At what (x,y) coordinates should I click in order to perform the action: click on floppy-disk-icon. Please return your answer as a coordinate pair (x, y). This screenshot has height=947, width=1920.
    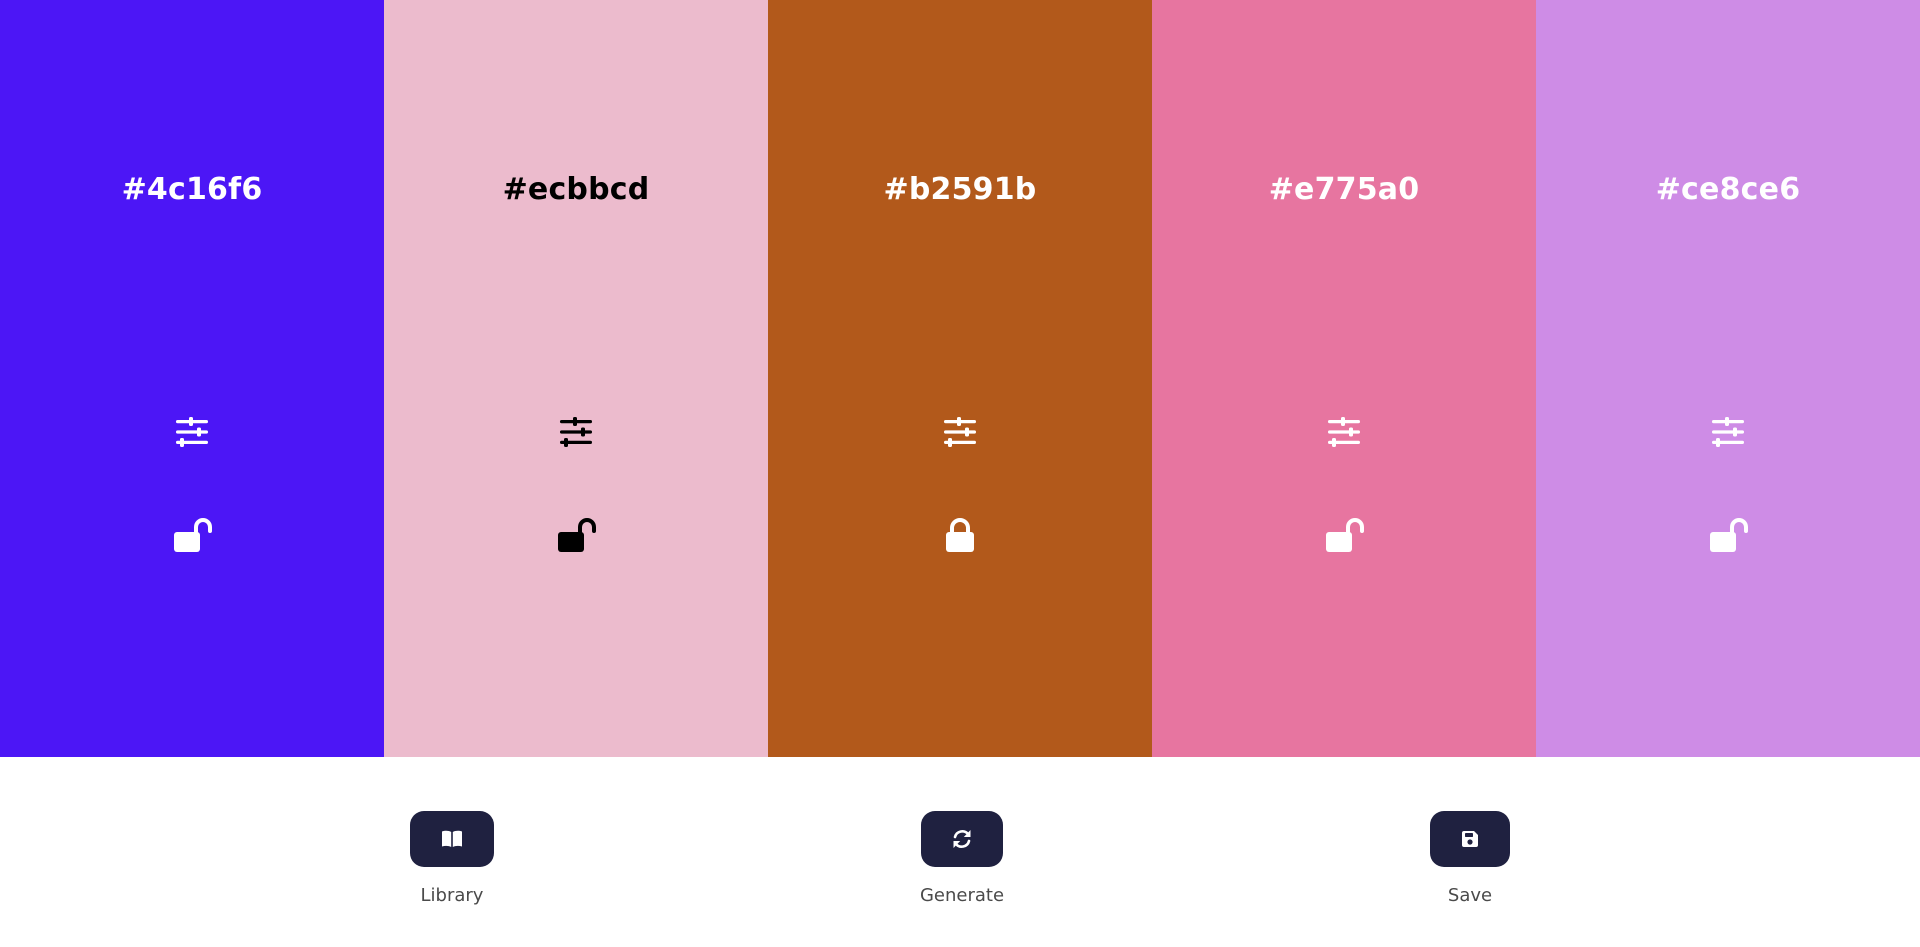
    Looking at the image, I should click on (1470, 839).